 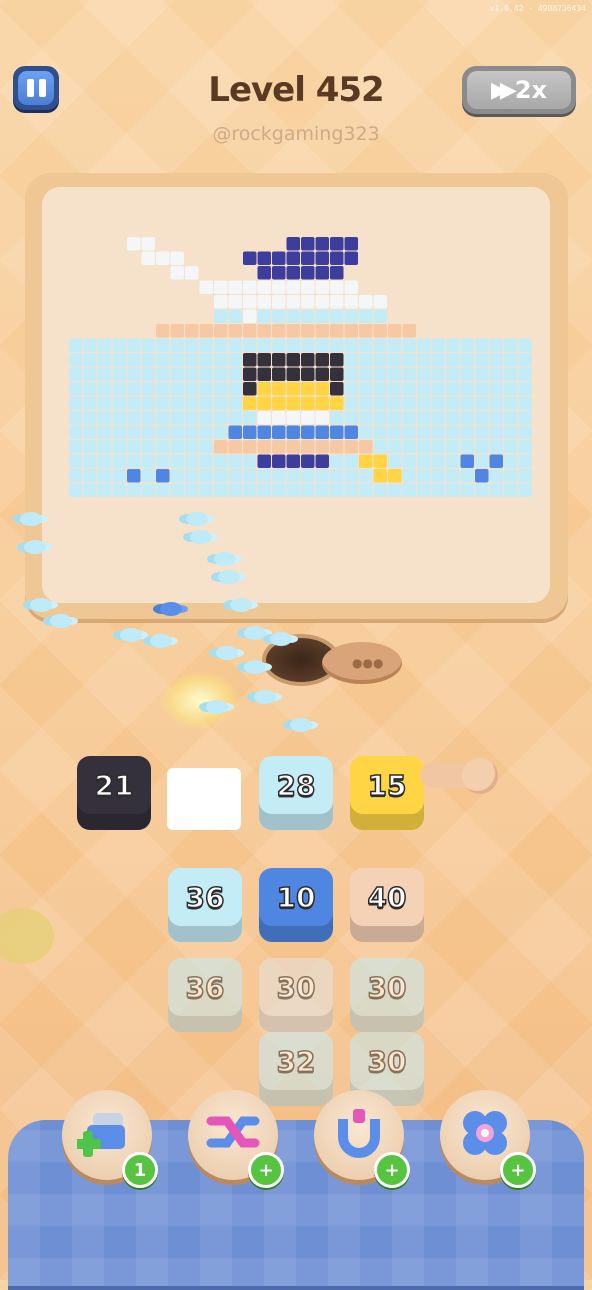 I want to click on hole-lid: ●●●, so click(x=362, y=663).